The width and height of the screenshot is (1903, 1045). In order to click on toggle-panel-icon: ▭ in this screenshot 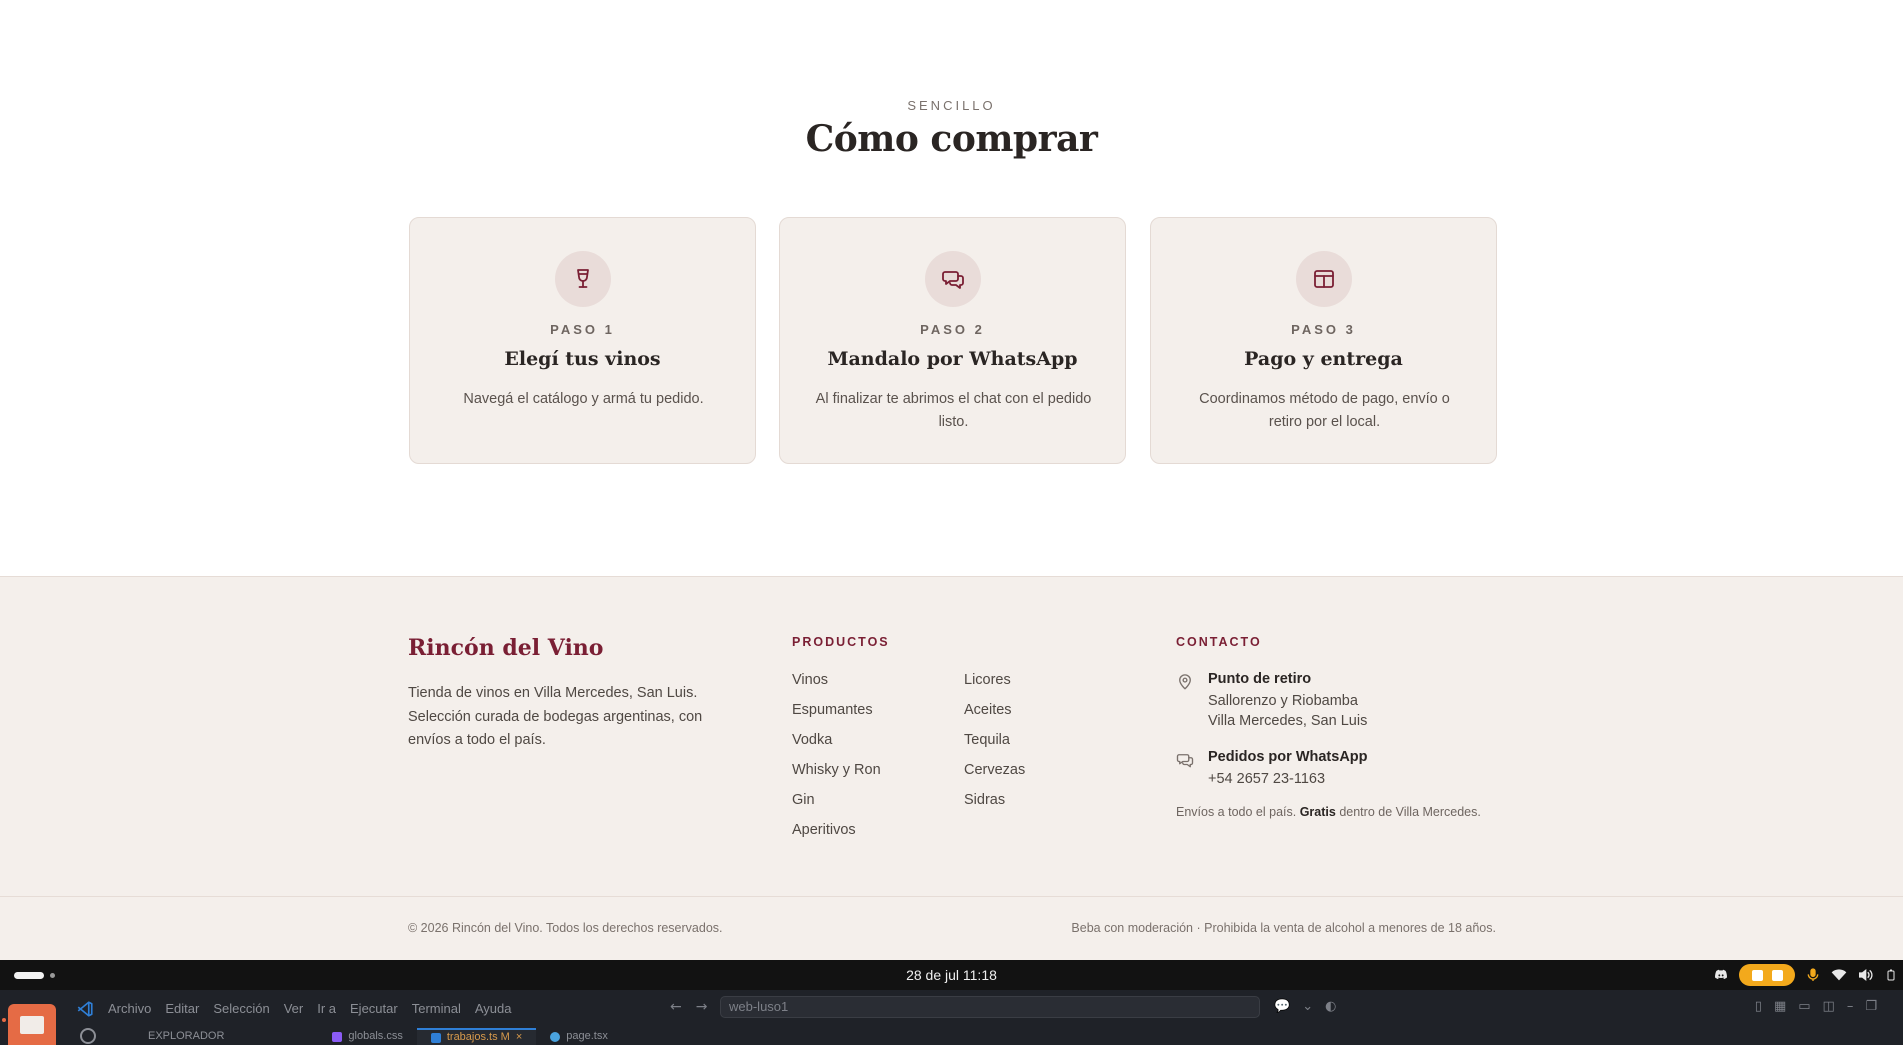, I will do `click(1804, 1006)`.